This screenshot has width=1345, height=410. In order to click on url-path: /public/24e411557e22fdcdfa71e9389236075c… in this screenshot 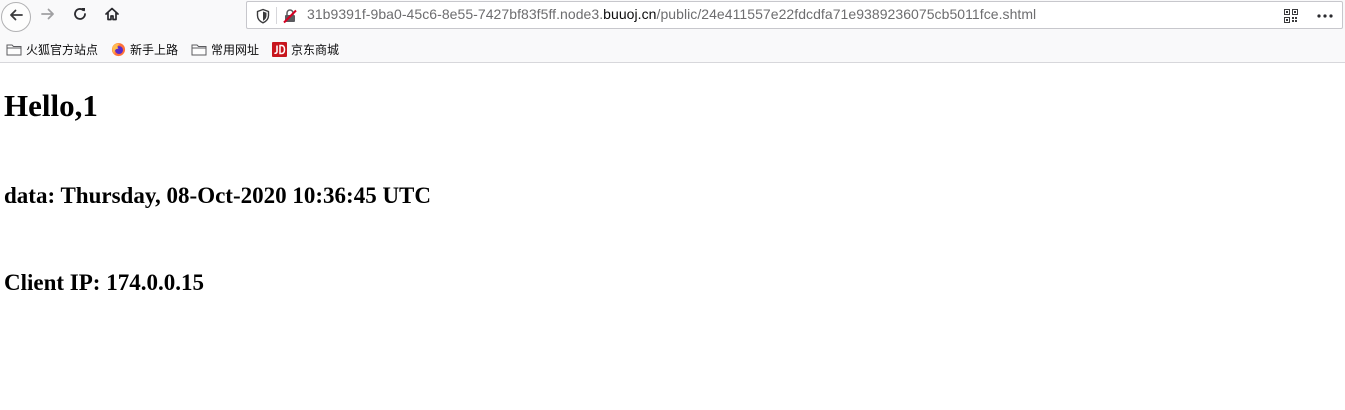, I will do `click(846, 14)`.